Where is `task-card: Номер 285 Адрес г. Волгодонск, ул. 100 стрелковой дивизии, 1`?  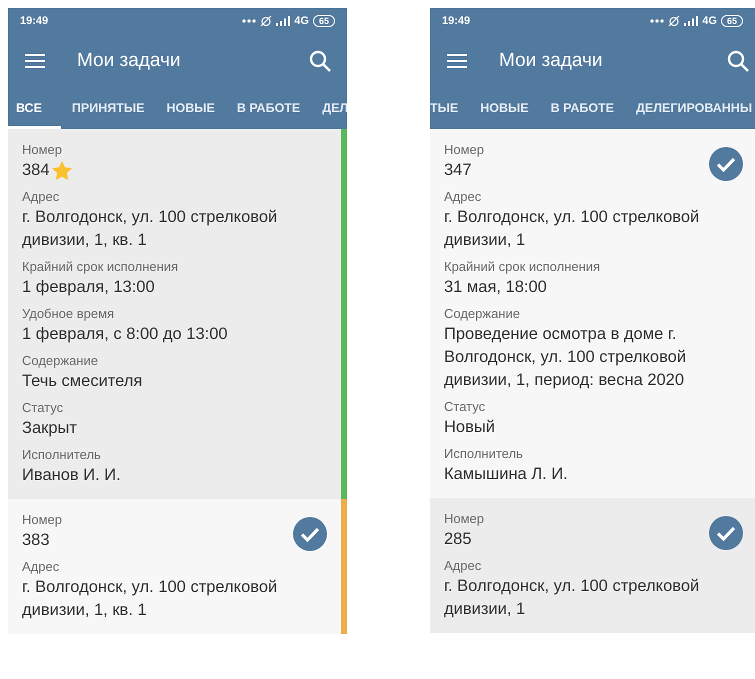 task-card: Номер 285 Адрес г. Волгодонск, ул. 100 стрелковой дивизии, 1 is located at coordinates (592, 565).